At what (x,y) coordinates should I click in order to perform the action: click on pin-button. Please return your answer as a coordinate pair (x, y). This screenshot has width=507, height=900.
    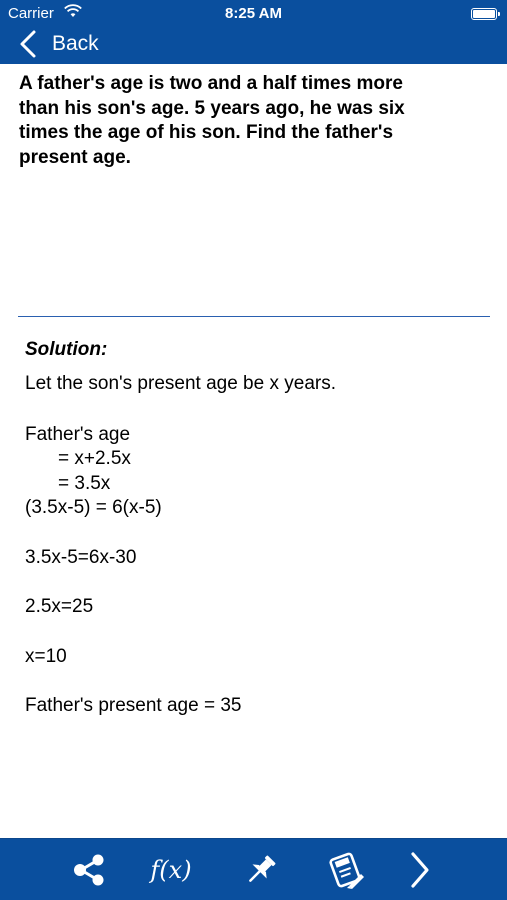
    Looking at the image, I should click on (261, 869).